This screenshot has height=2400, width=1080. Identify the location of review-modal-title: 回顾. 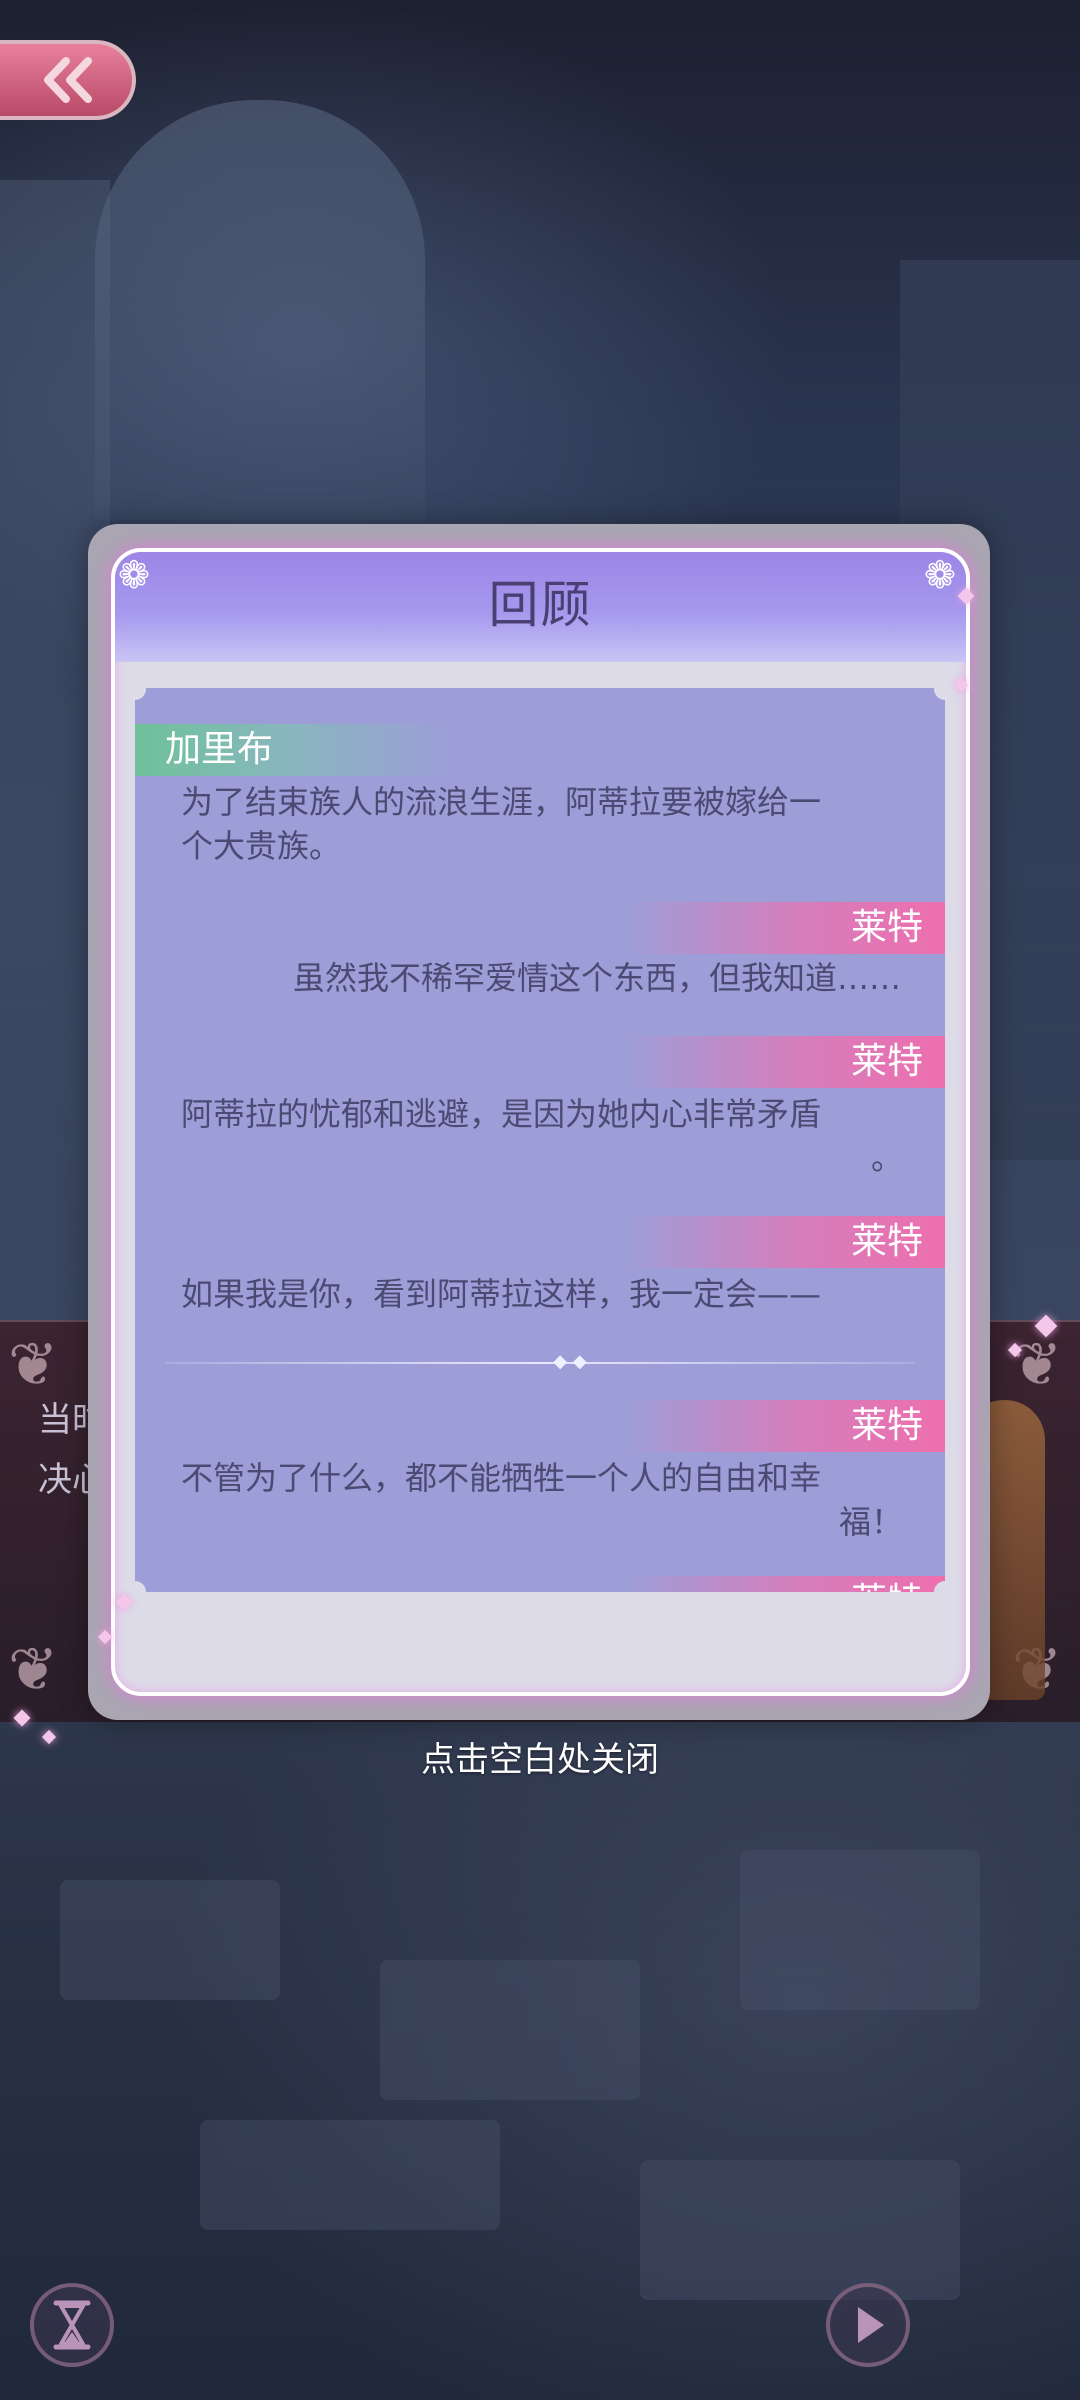
(540, 605).